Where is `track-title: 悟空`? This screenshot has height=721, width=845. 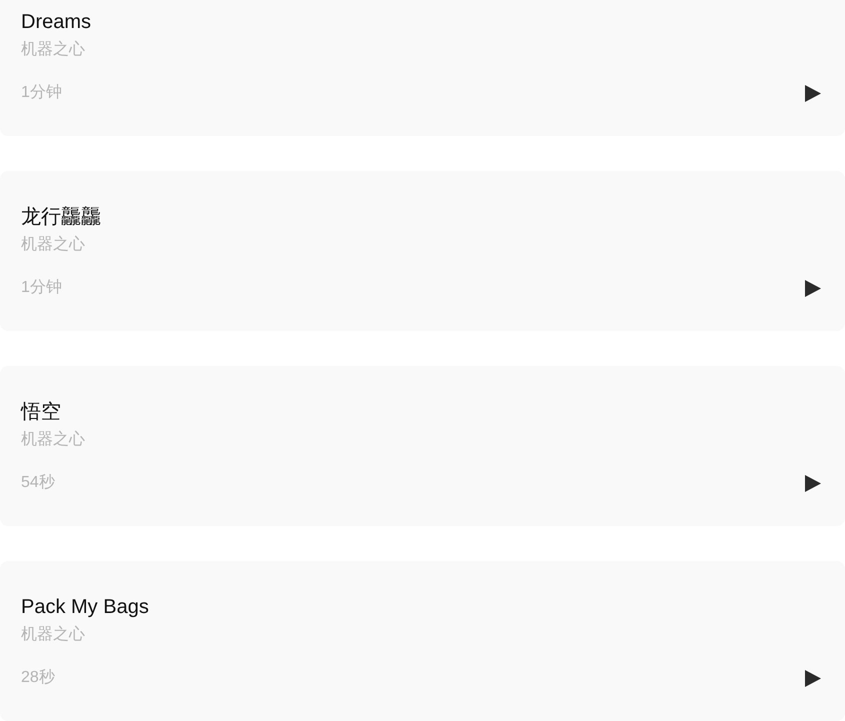
track-title: 悟空 is located at coordinates (41, 412).